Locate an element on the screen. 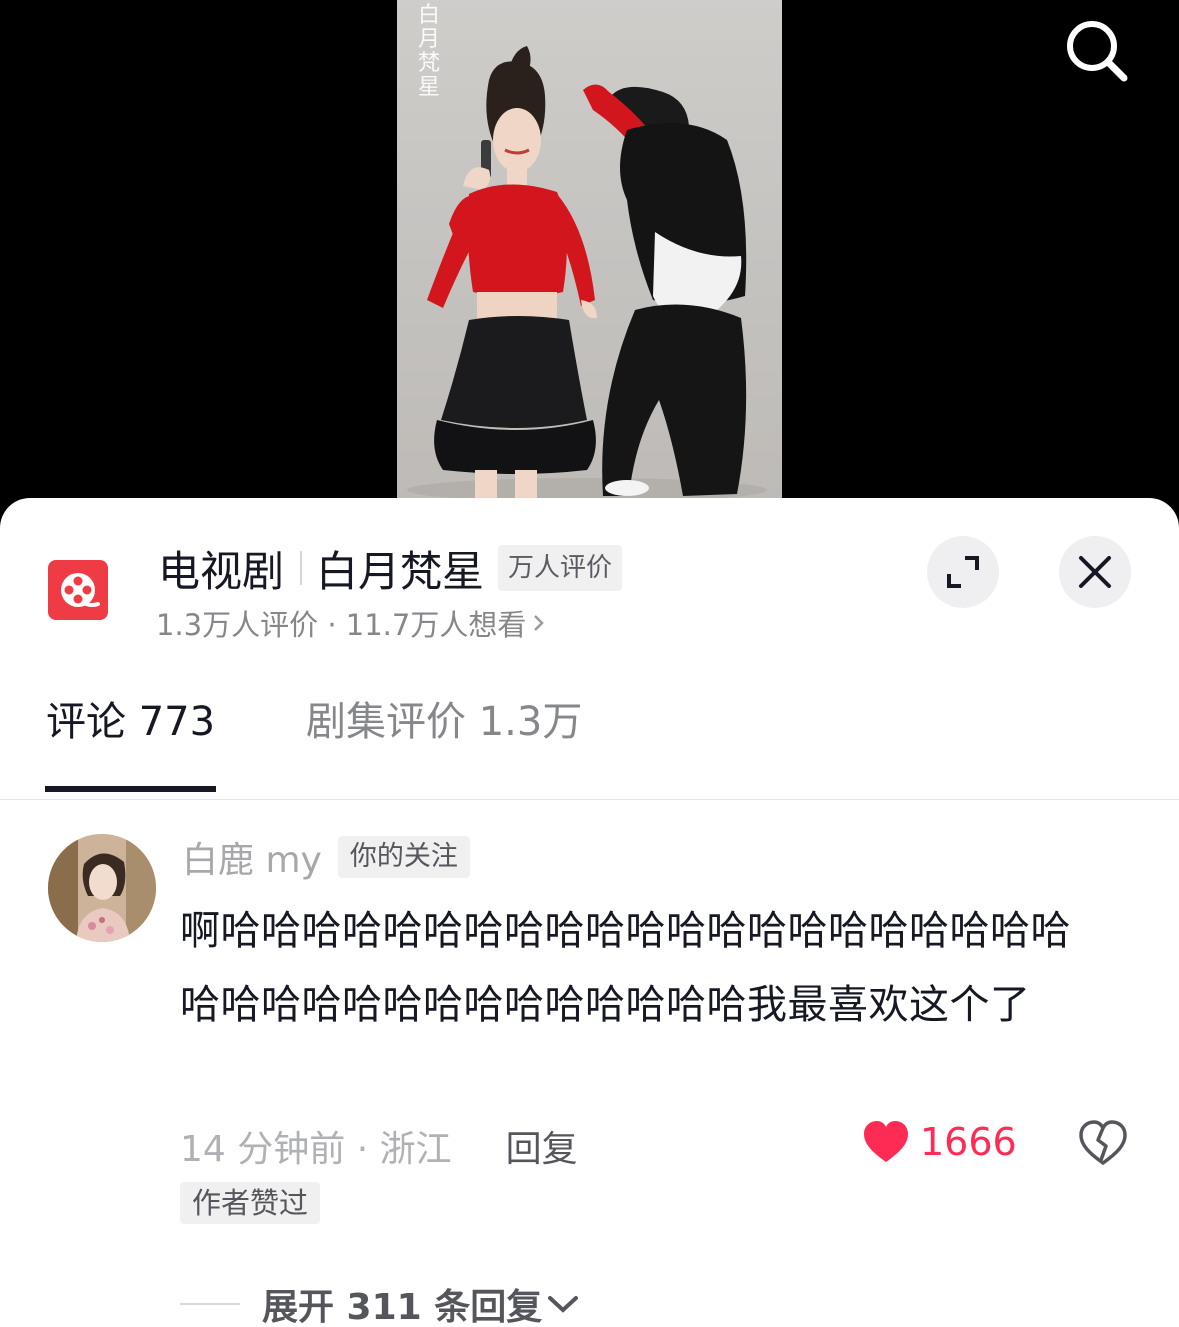 Image resolution: width=1179 pixels, height=1327 pixels. rating-badge: 万人评价 is located at coordinates (560, 568).